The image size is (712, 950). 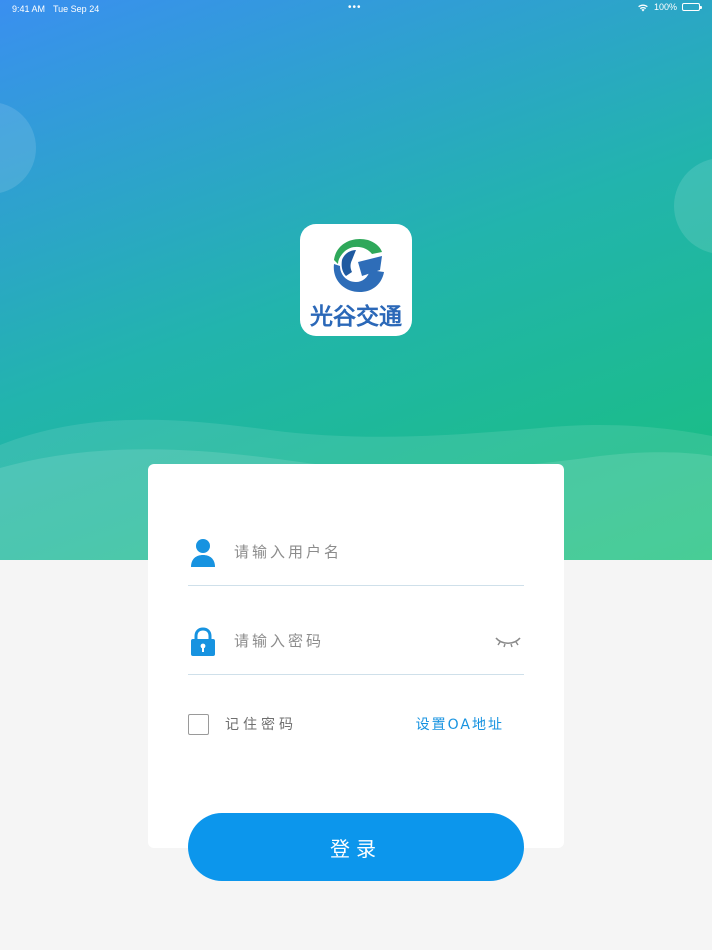 I want to click on multitask-dots: •••, so click(x=355, y=7).